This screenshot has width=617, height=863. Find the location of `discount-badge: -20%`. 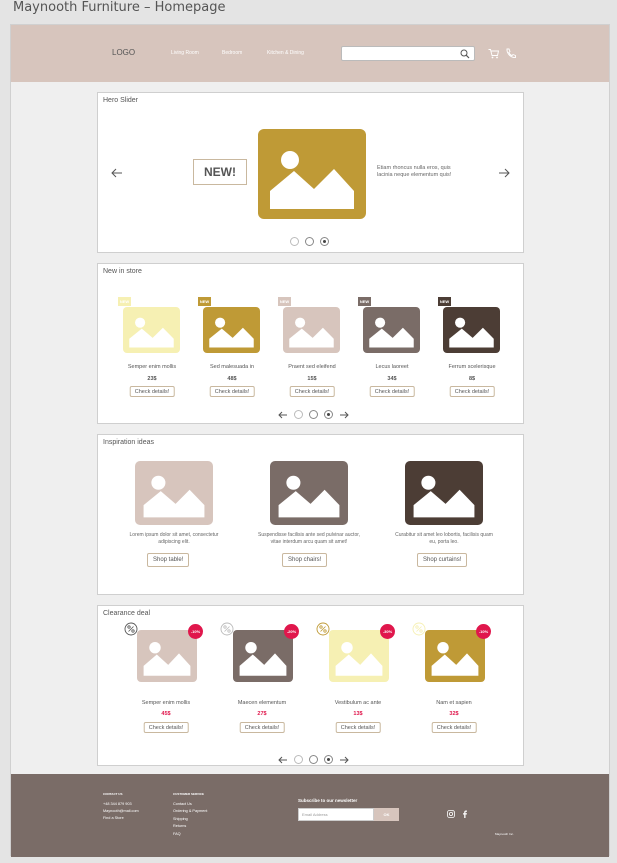

discount-badge: -20% is located at coordinates (291, 631).